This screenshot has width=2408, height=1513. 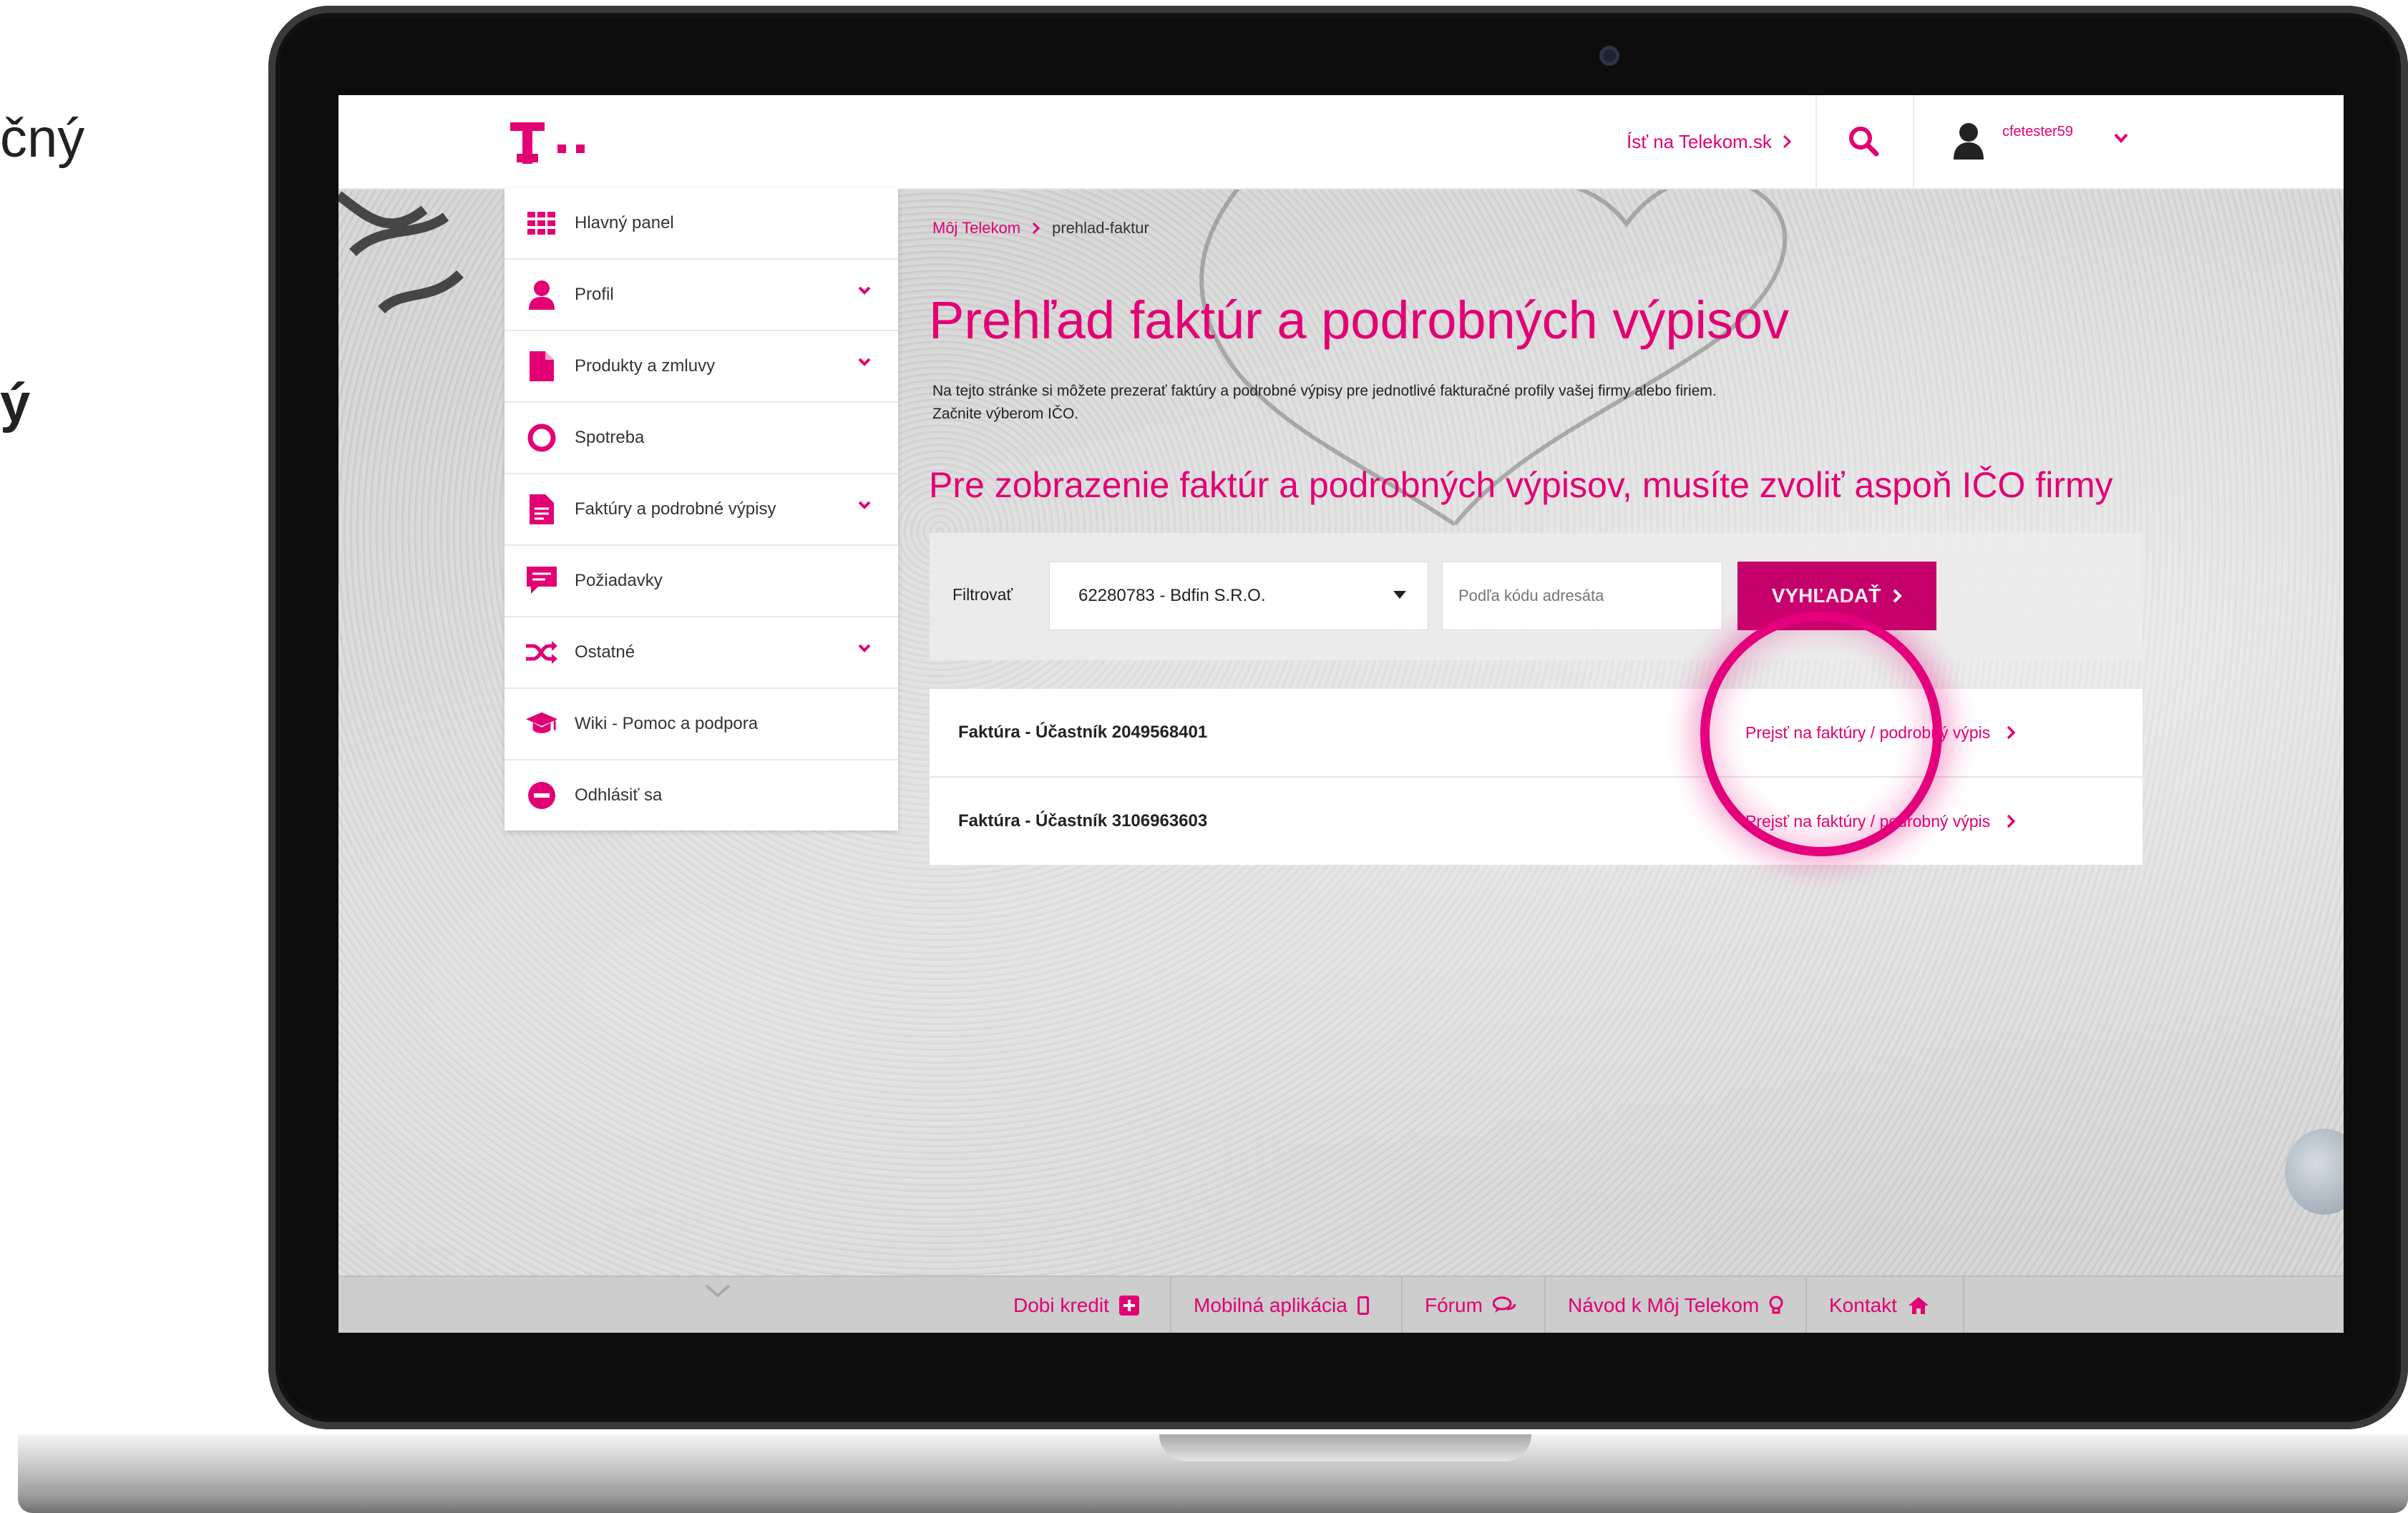 What do you see at coordinates (701, 581) in the screenshot?
I see `sidebar-item-requests: Požiadavky` at bounding box center [701, 581].